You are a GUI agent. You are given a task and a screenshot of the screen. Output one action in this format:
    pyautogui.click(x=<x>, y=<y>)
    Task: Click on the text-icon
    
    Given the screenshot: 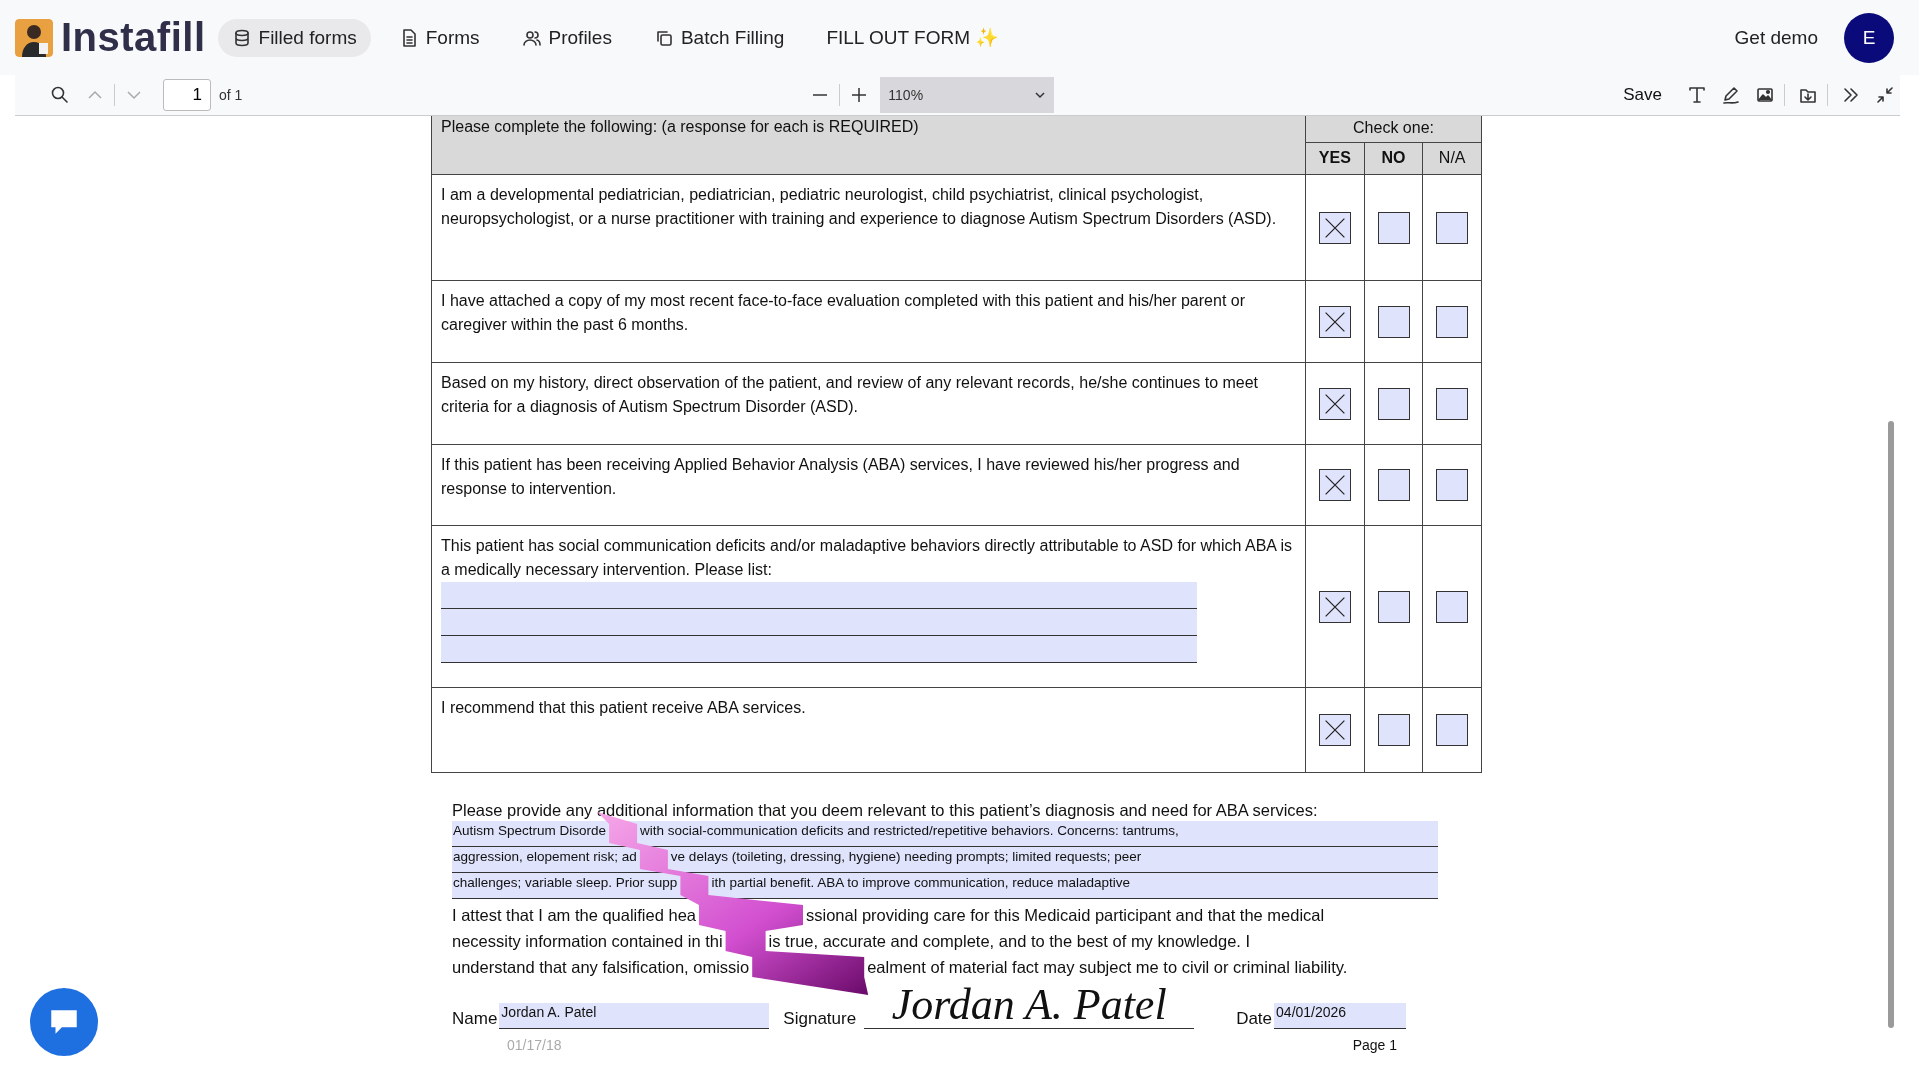 What is the action you would take?
    pyautogui.click(x=1697, y=95)
    